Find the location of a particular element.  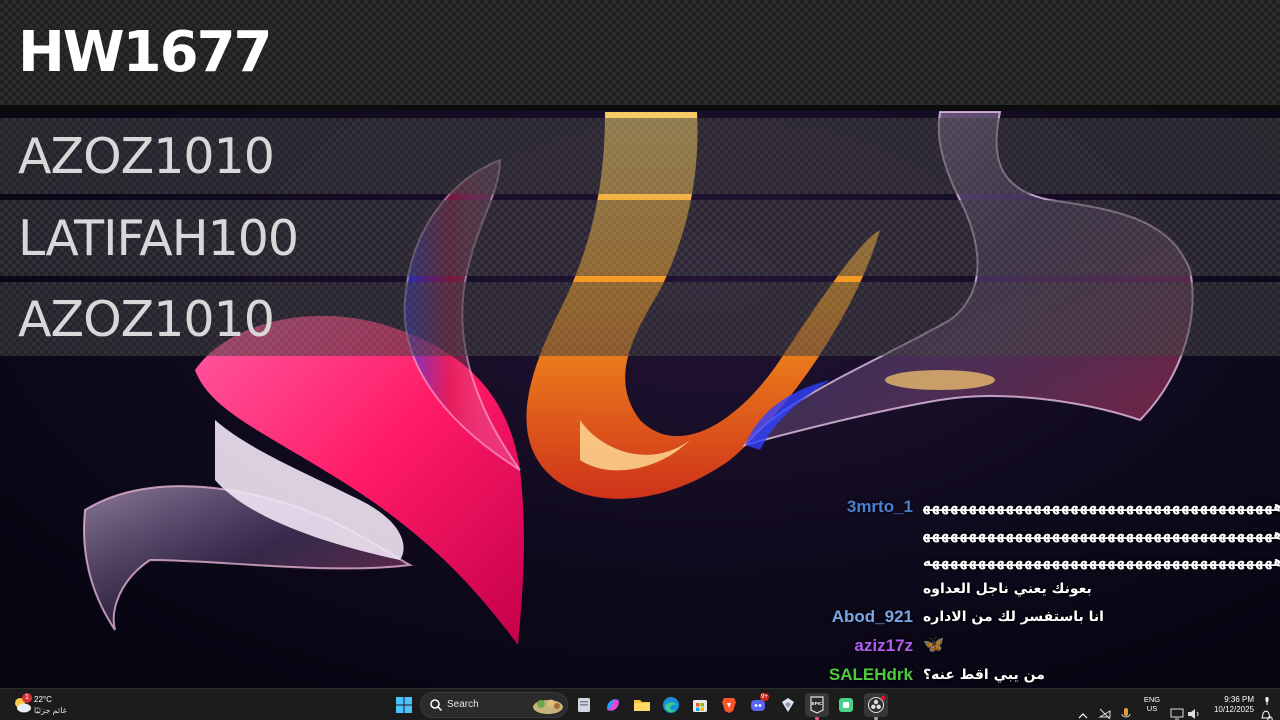

clock-time: 9:36 PM is located at coordinates (1239, 699).